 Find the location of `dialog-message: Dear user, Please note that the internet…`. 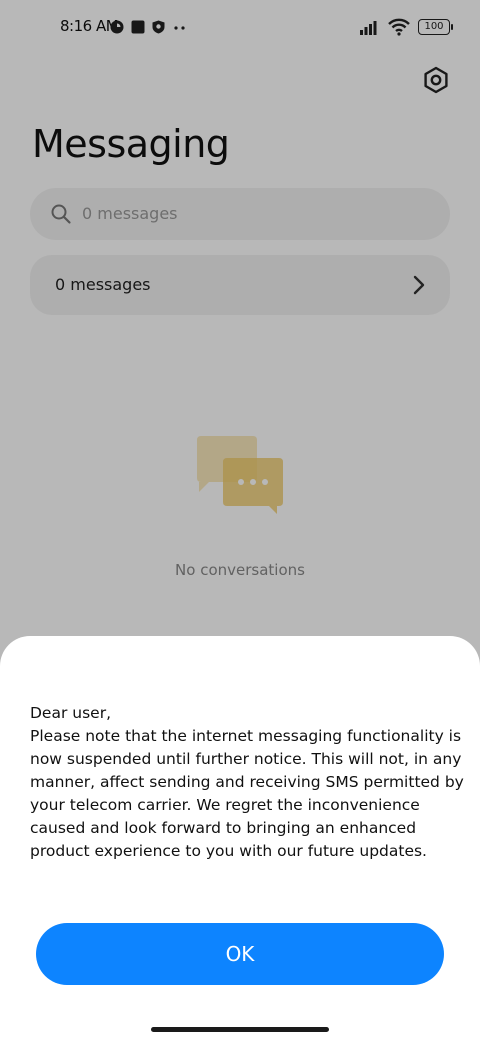

dialog-message: Dear user, Please note that the internet… is located at coordinates (247, 782).